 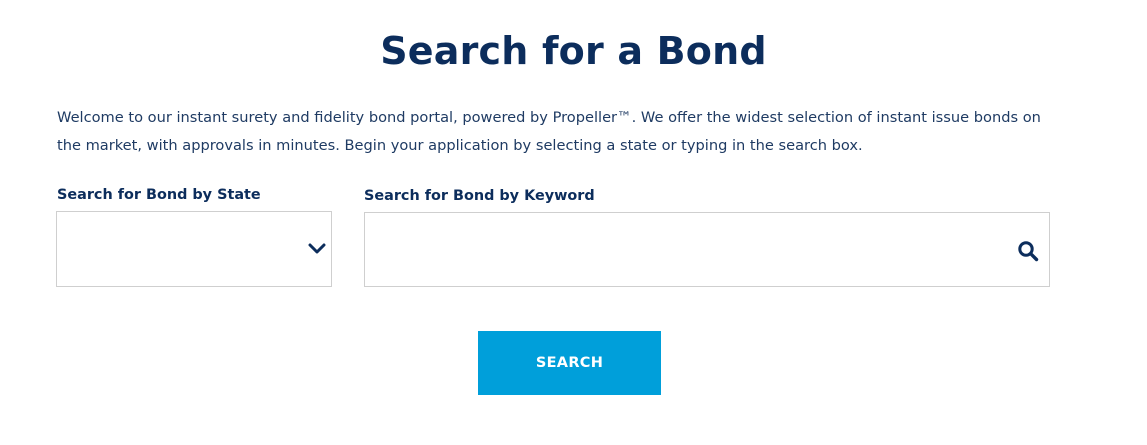 What do you see at coordinates (159, 195) in the screenshot?
I see `state-filter-label: Search for Bond by State` at bounding box center [159, 195].